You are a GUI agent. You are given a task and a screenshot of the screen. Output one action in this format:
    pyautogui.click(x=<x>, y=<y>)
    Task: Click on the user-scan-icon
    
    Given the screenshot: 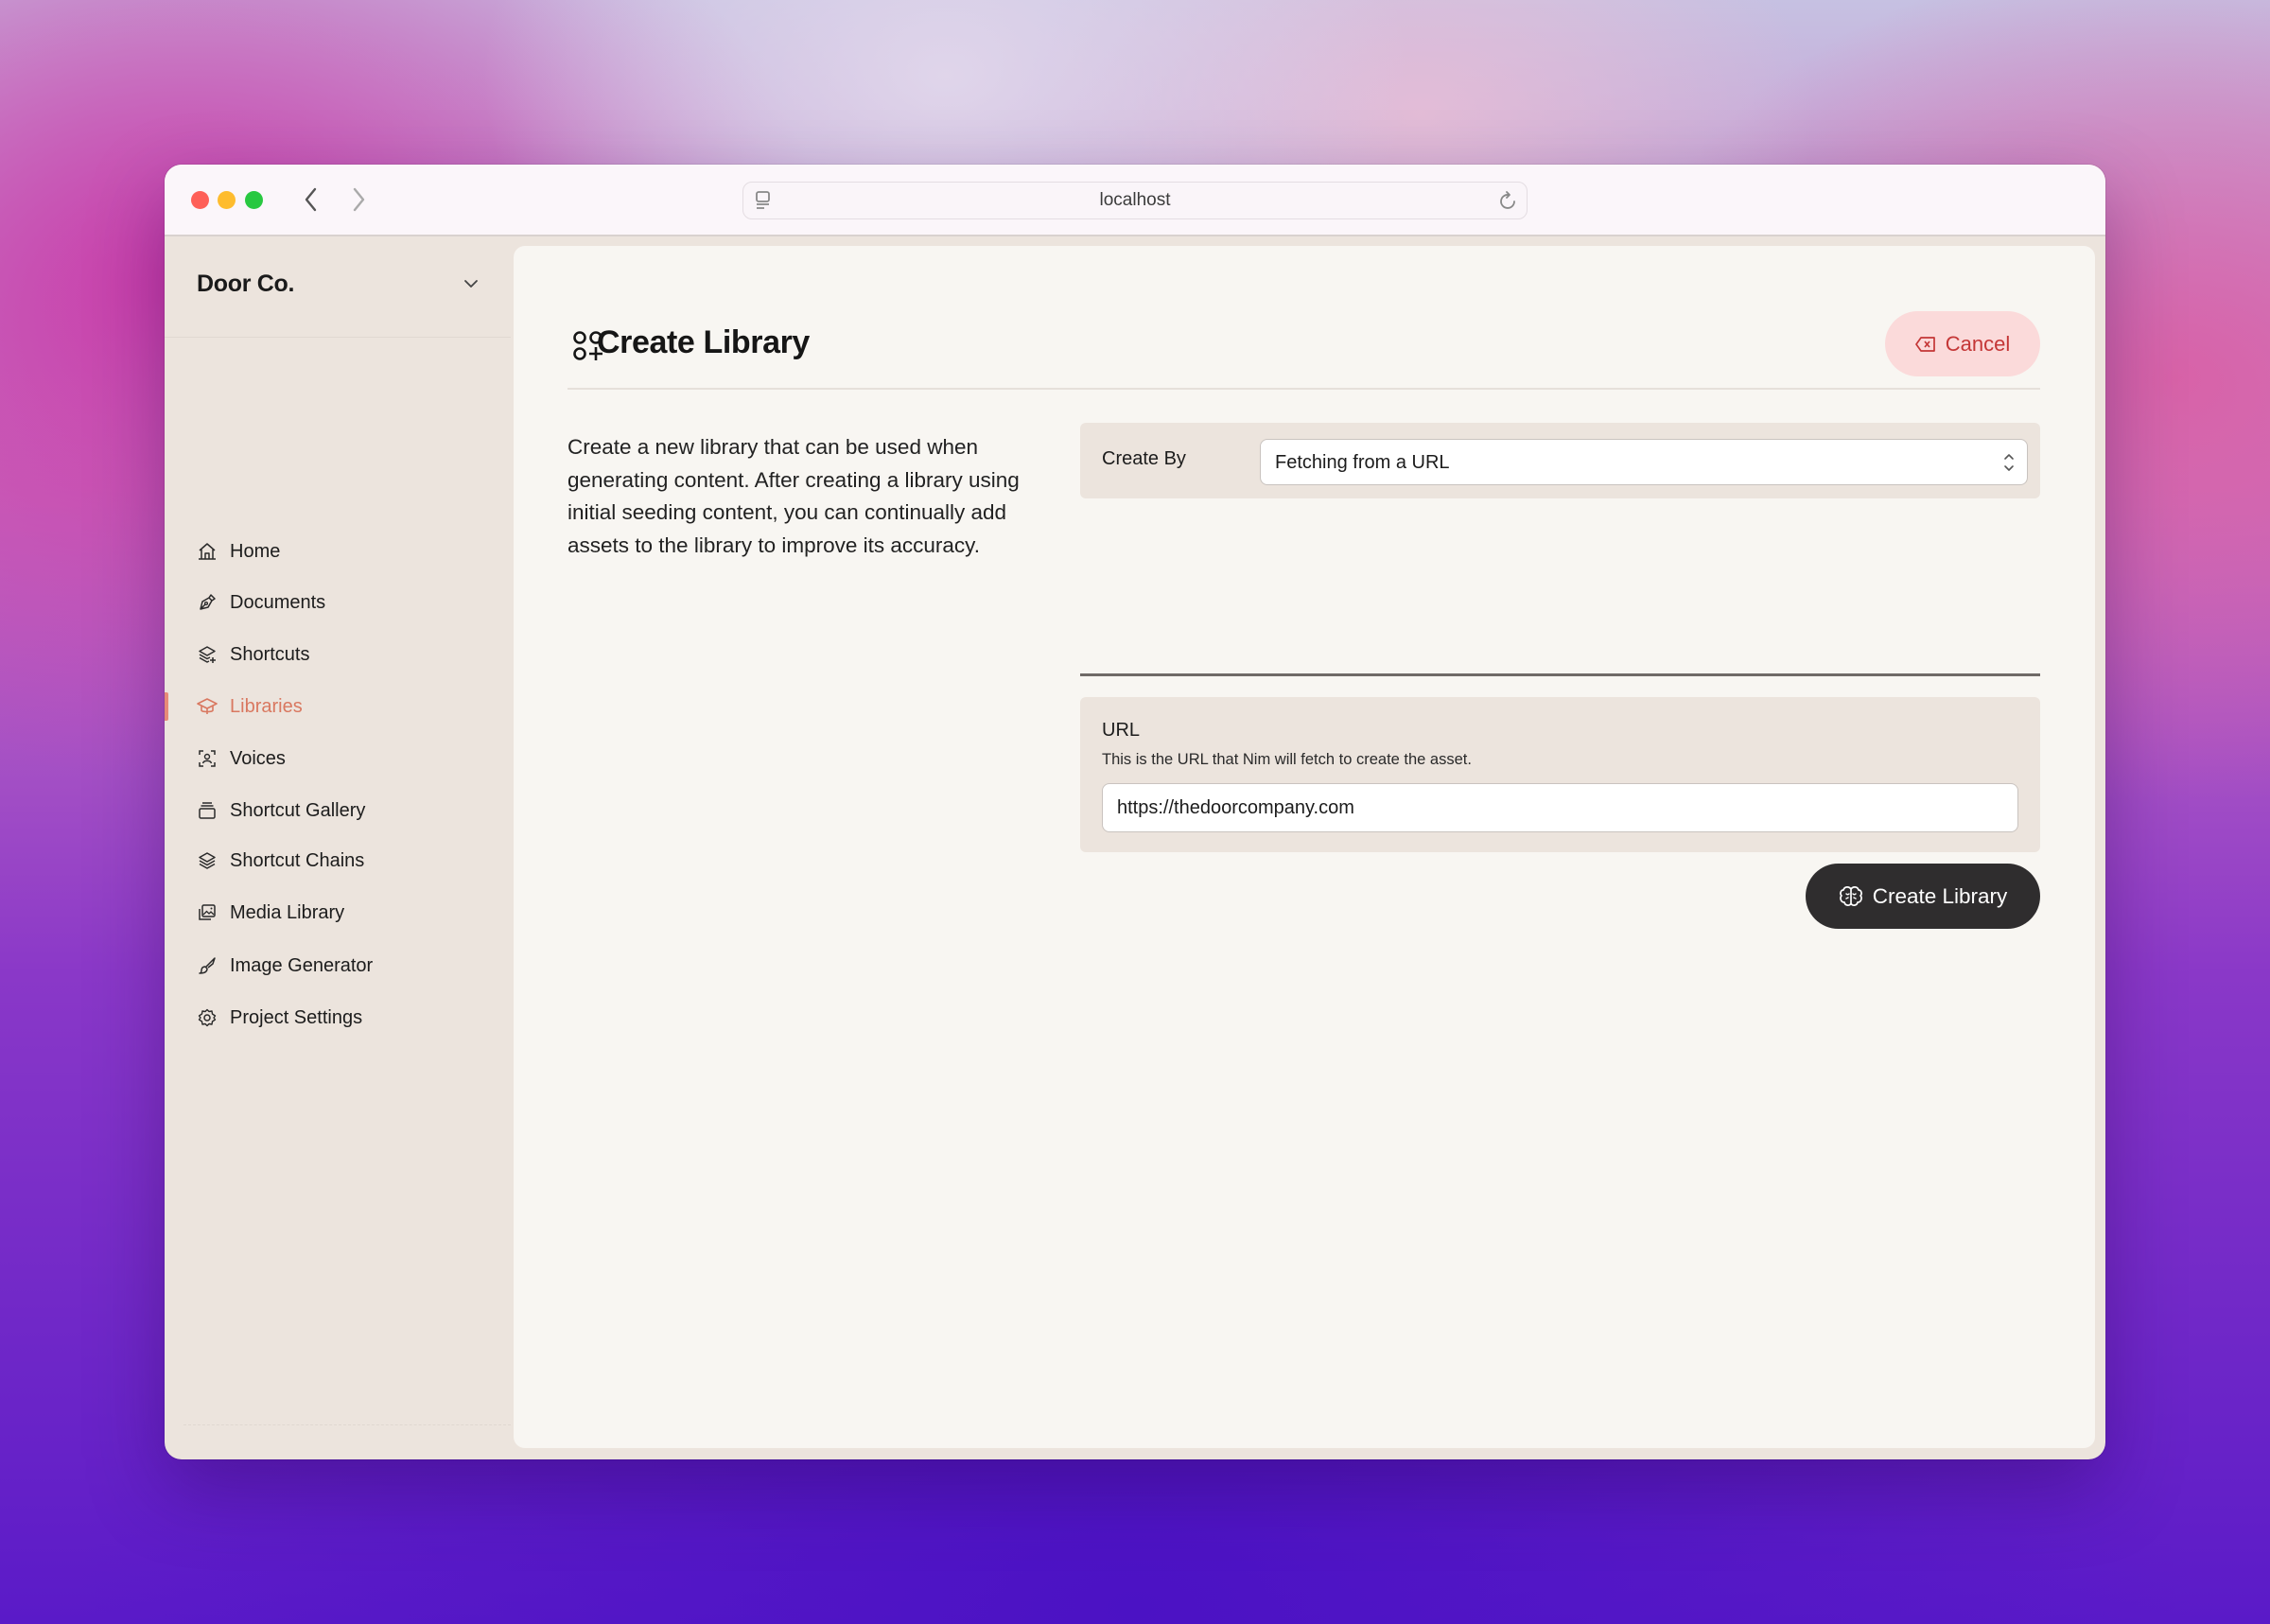 What is the action you would take?
    pyautogui.click(x=207, y=758)
    